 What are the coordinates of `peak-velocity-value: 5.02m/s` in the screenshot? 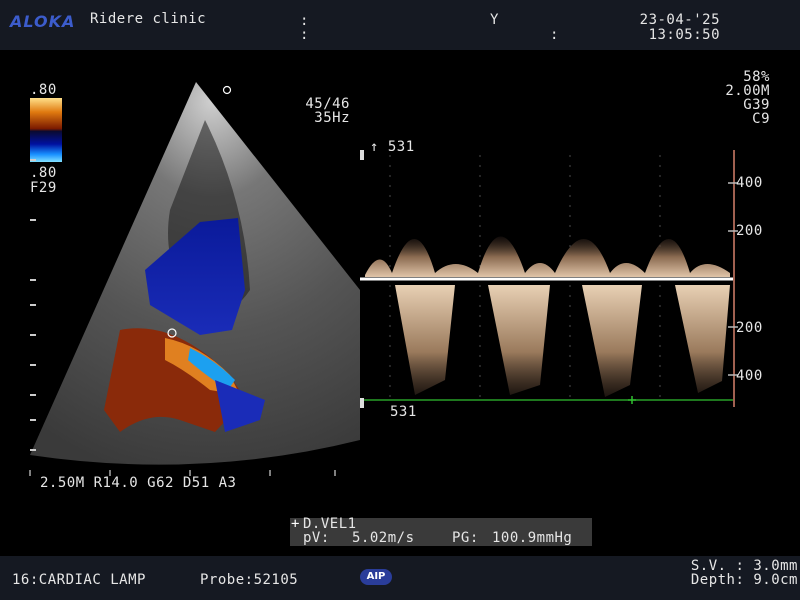 It's located at (383, 538).